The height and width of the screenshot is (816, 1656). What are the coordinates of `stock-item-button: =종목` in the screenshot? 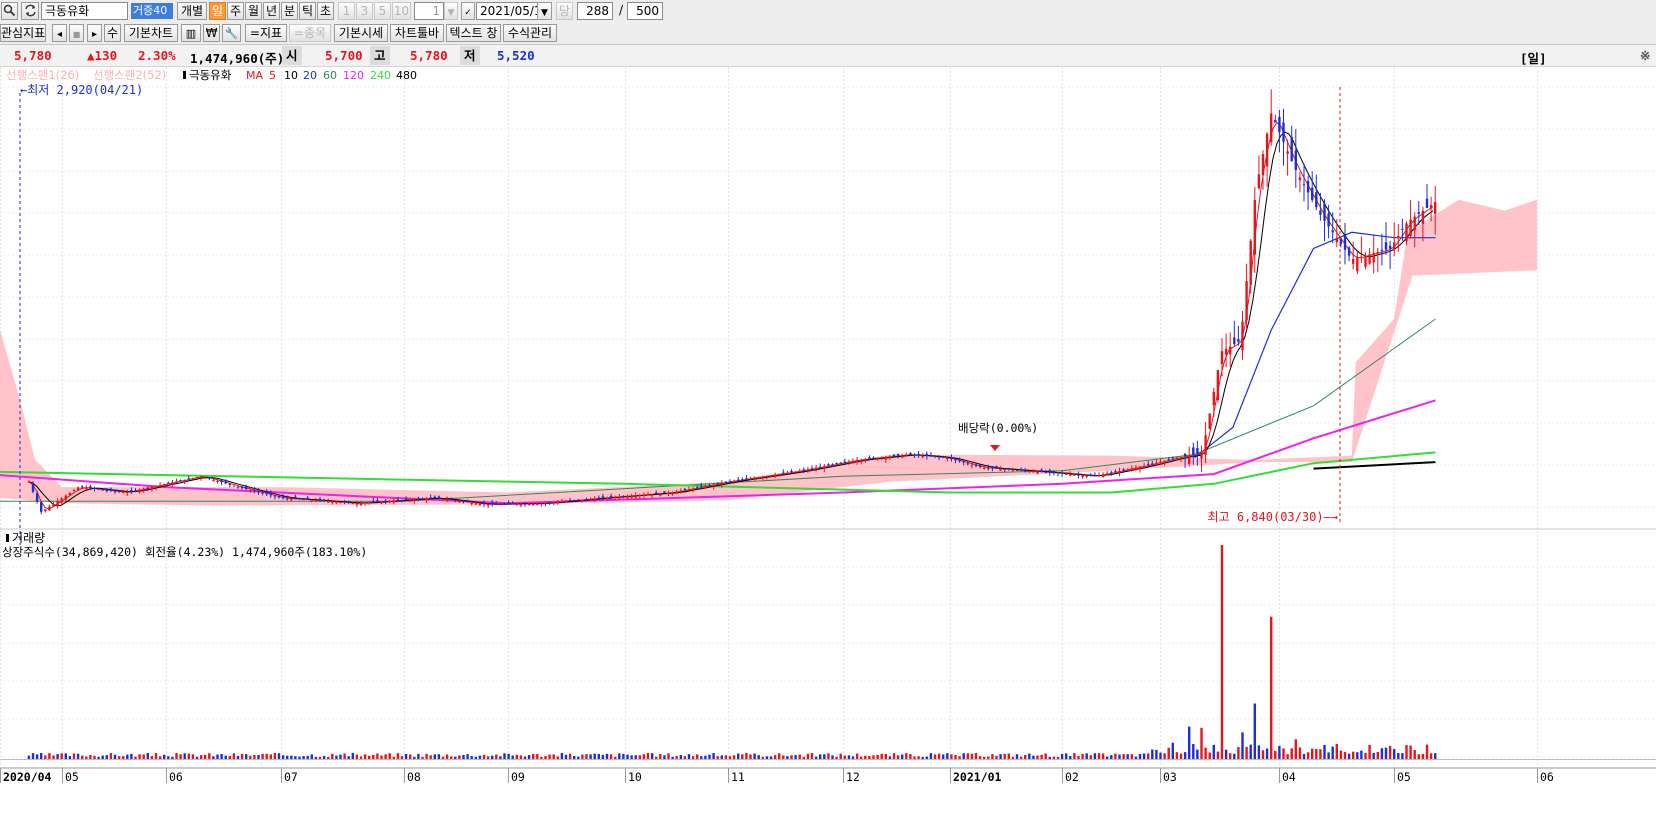 It's located at (310, 33).